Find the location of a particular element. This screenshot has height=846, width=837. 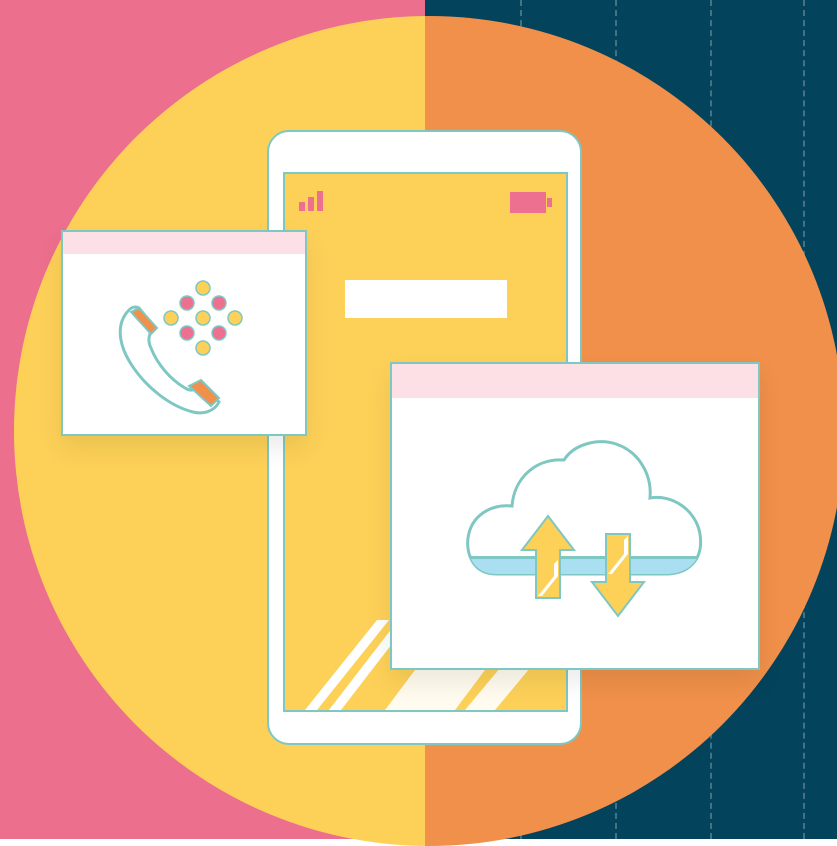

battery-icon is located at coordinates (531, 202).